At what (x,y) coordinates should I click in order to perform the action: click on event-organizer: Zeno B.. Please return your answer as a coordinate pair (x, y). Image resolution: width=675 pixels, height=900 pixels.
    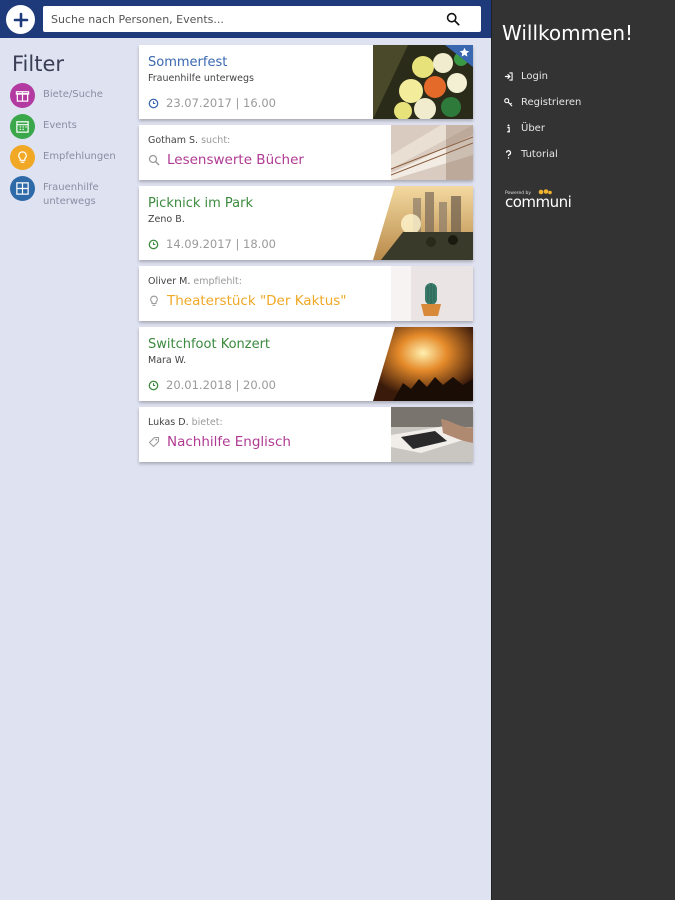
    Looking at the image, I should click on (166, 219).